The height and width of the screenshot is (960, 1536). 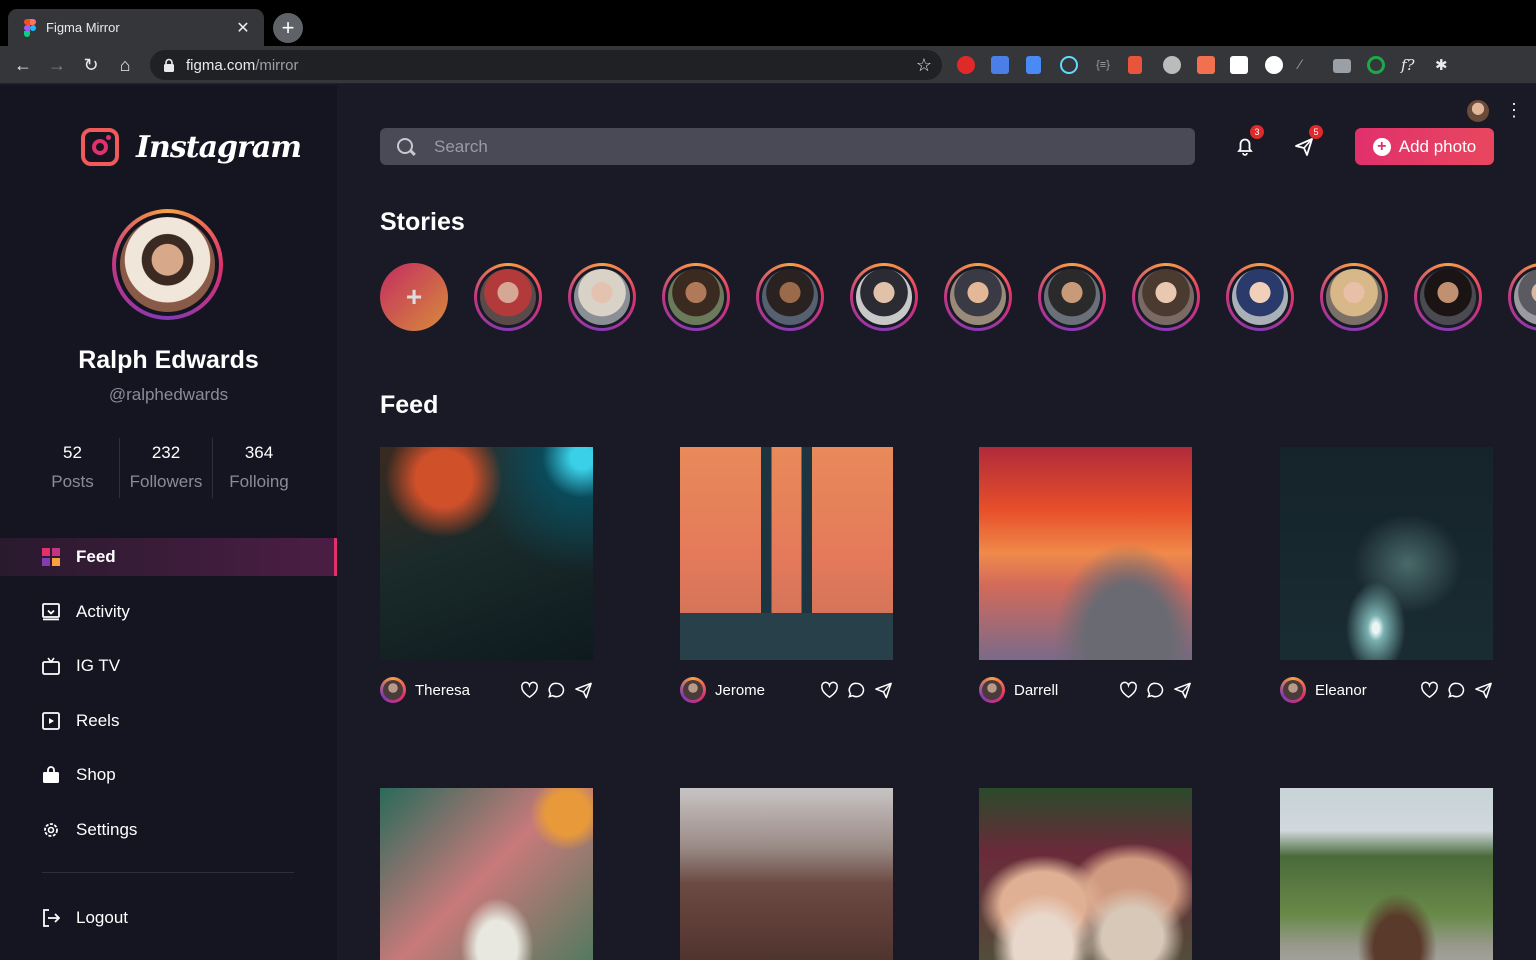 I want to click on extension-lighthouse-icon, so click(x=1135, y=65).